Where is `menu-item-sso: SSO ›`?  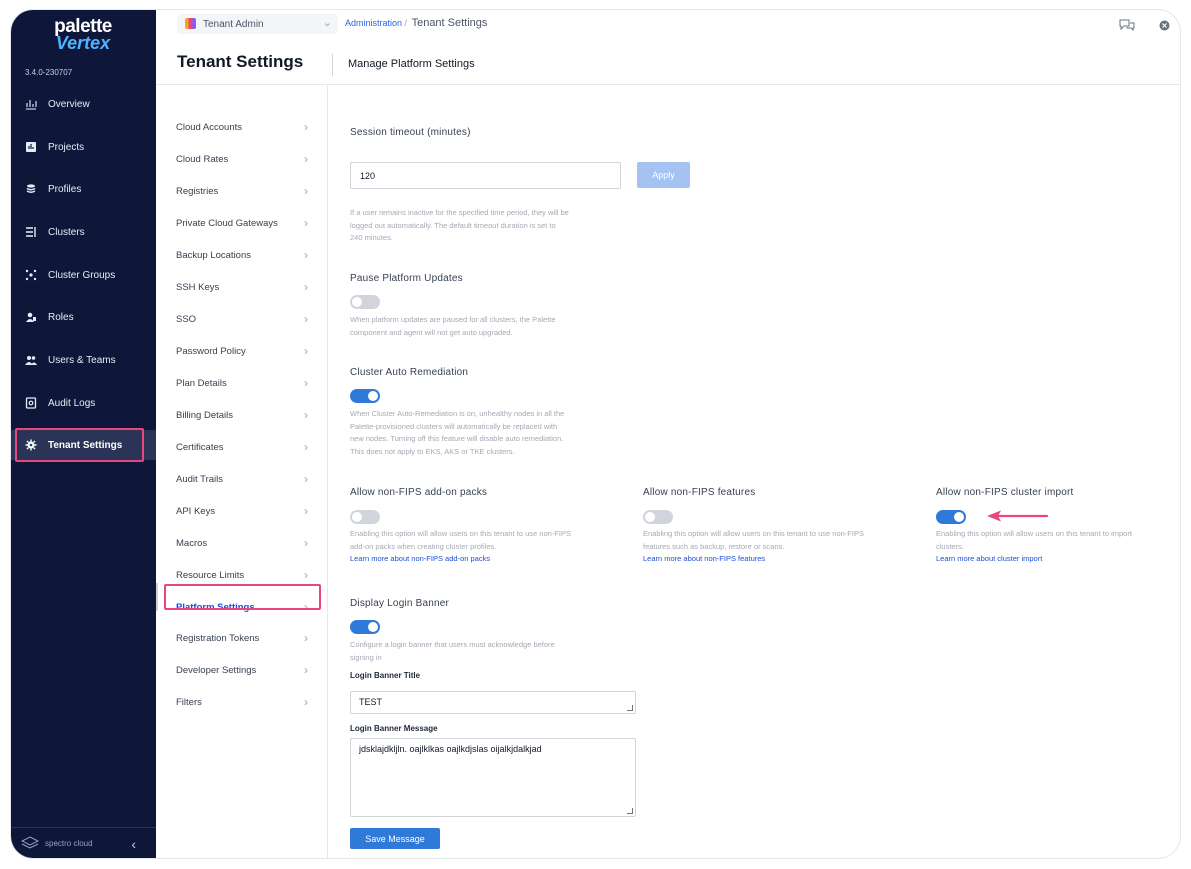 menu-item-sso: SSO › is located at coordinates (242, 319).